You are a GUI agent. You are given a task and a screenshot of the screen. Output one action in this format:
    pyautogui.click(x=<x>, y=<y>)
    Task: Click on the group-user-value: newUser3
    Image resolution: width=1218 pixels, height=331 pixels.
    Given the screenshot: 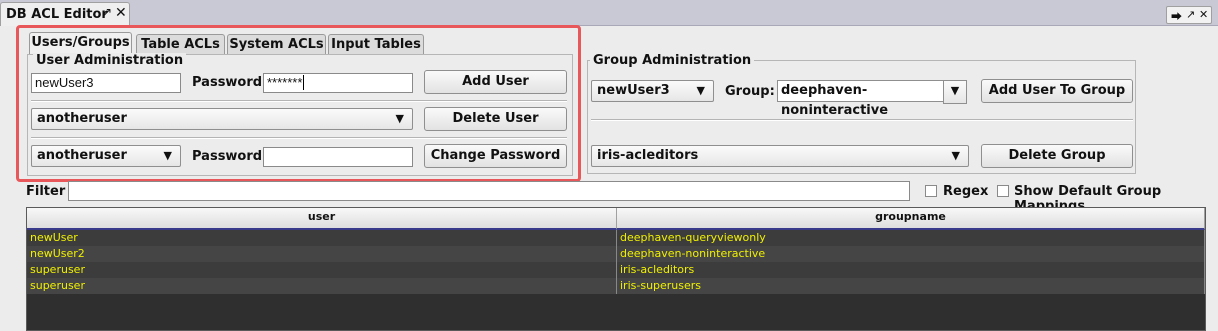 What is the action you would take?
    pyautogui.click(x=633, y=90)
    